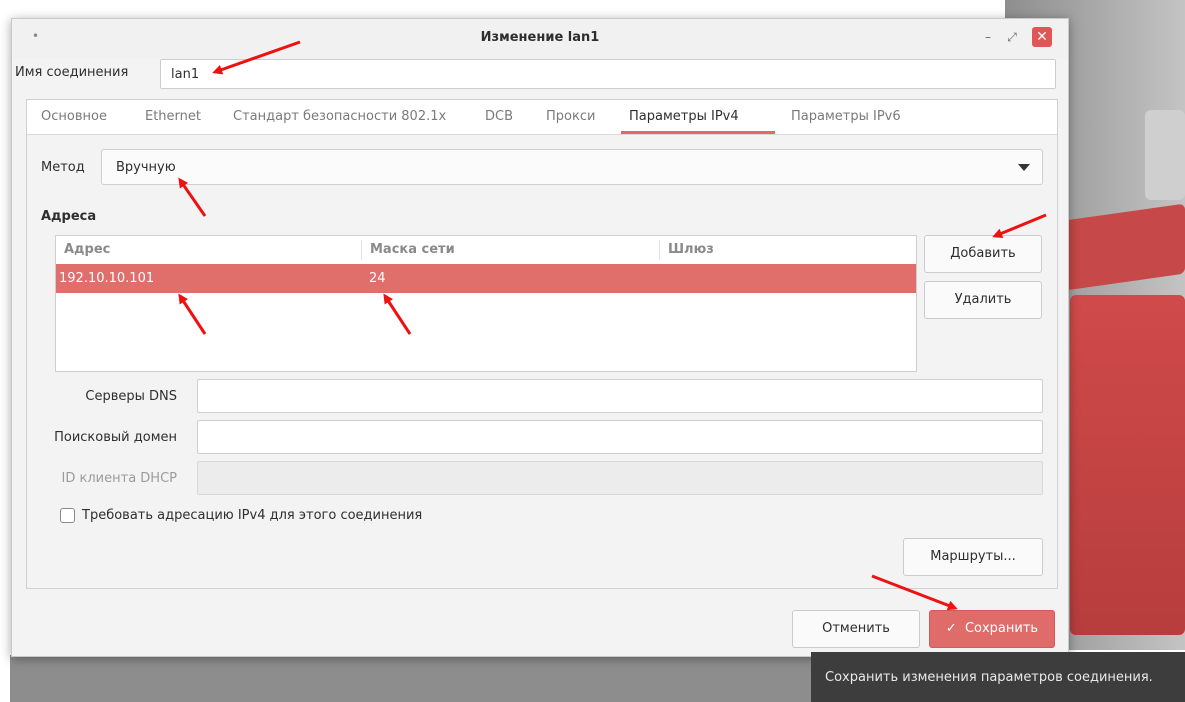 The image size is (1185, 702). Describe the element at coordinates (620, 478) in the screenshot. I see `dhcp-client-id-input` at that location.